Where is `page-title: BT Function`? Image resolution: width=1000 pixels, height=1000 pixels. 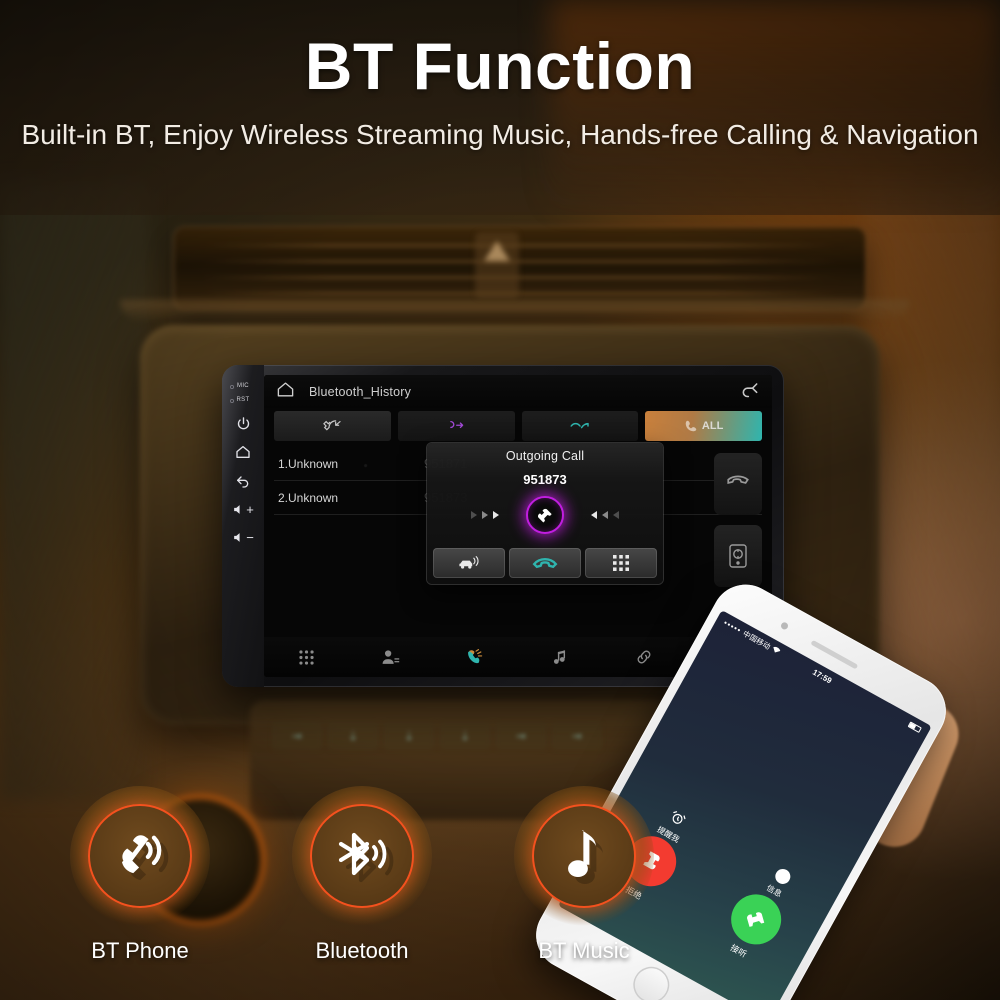 page-title: BT Function is located at coordinates (500, 66).